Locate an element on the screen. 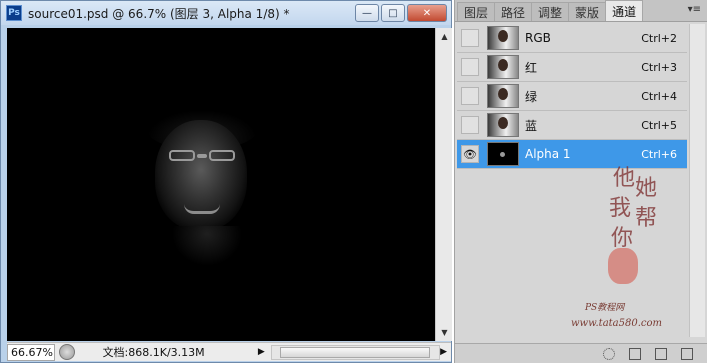 The height and width of the screenshot is (363, 707). document-info: 文档:868.1K/3.13M is located at coordinates (153, 352).